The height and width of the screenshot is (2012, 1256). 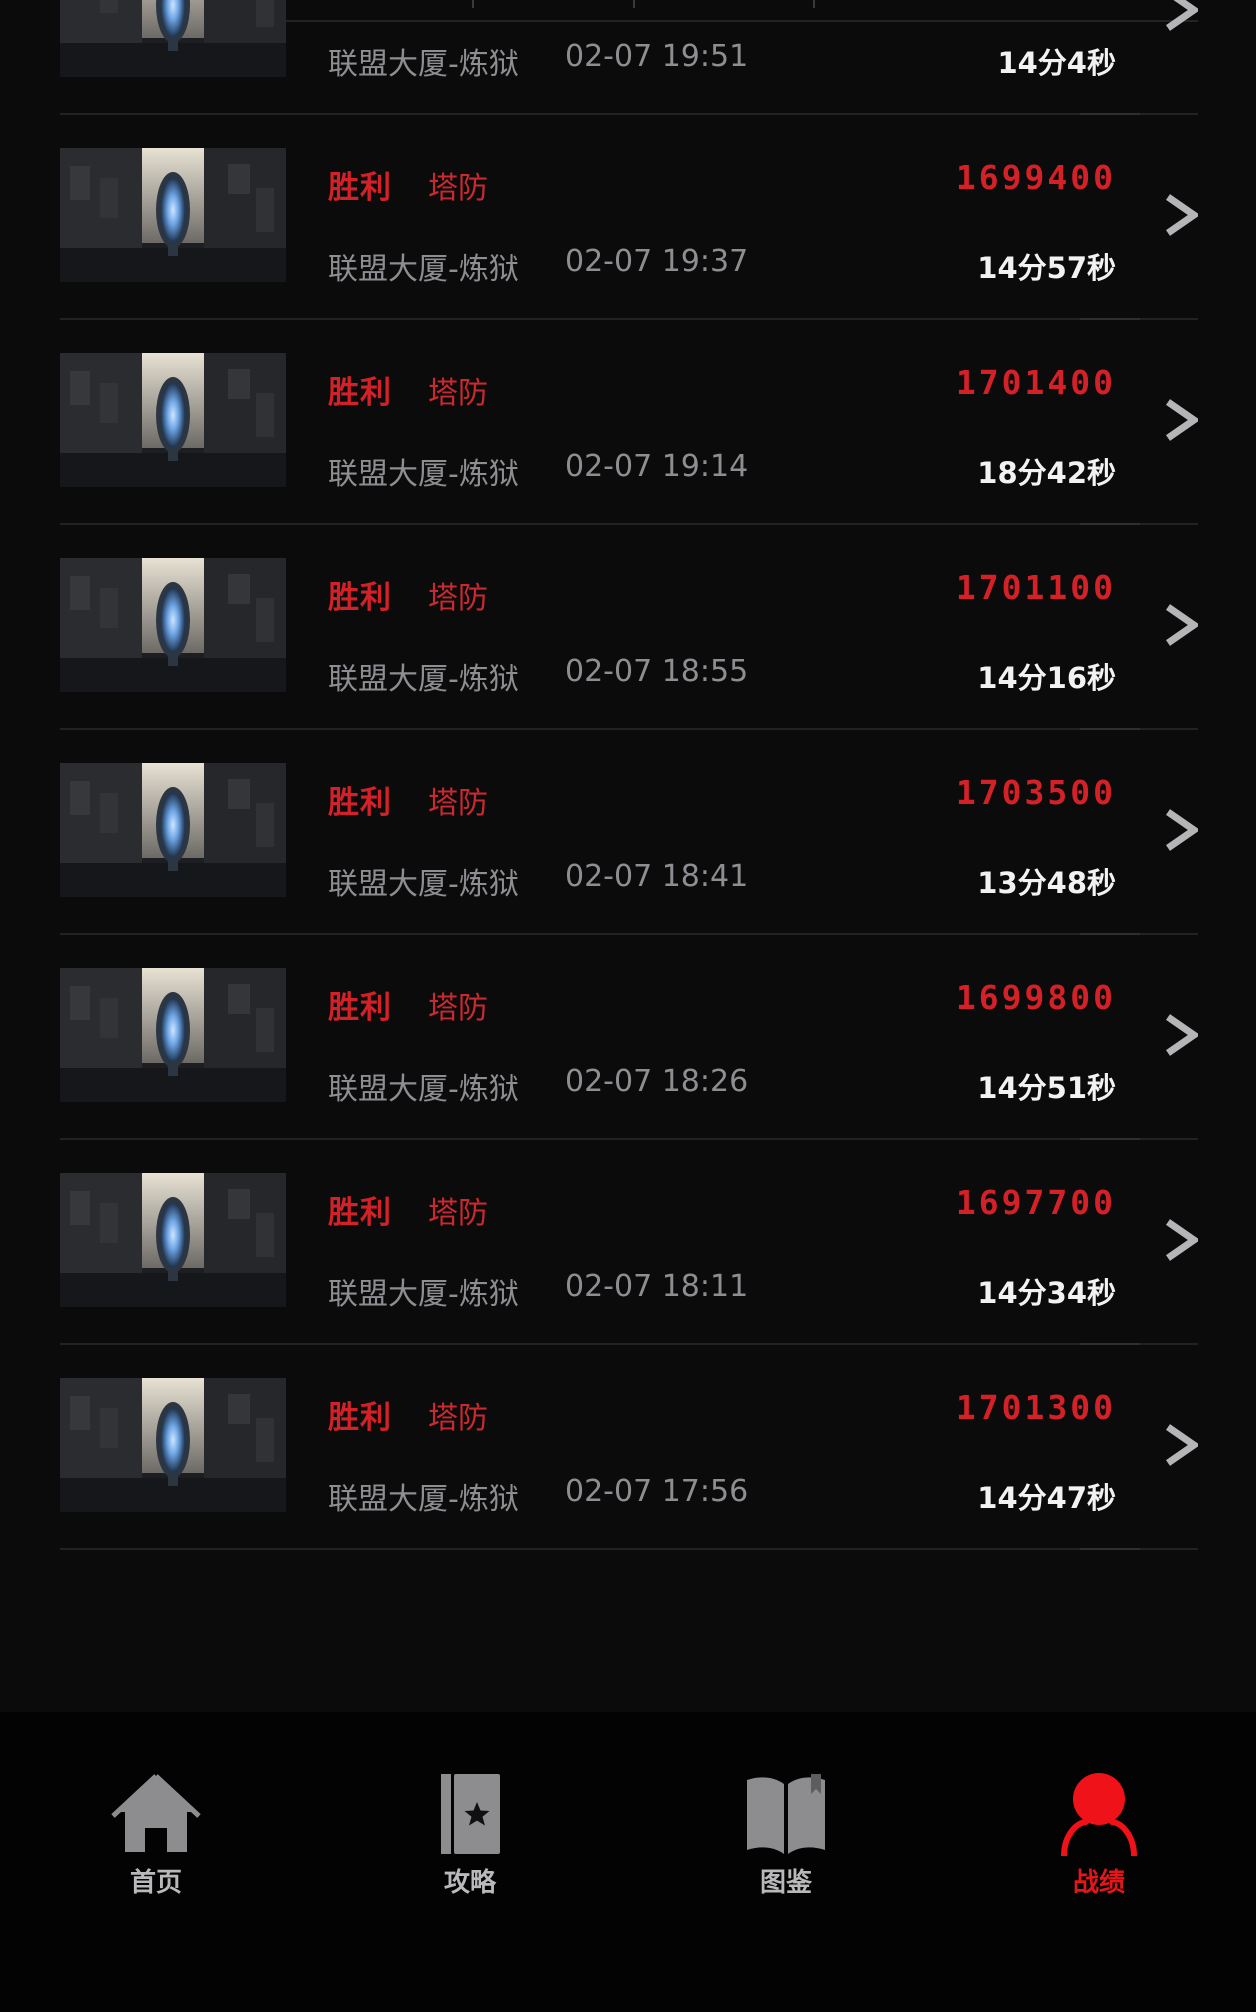 I want to click on match-time: 02-07 18:26, so click(x=657, y=1081).